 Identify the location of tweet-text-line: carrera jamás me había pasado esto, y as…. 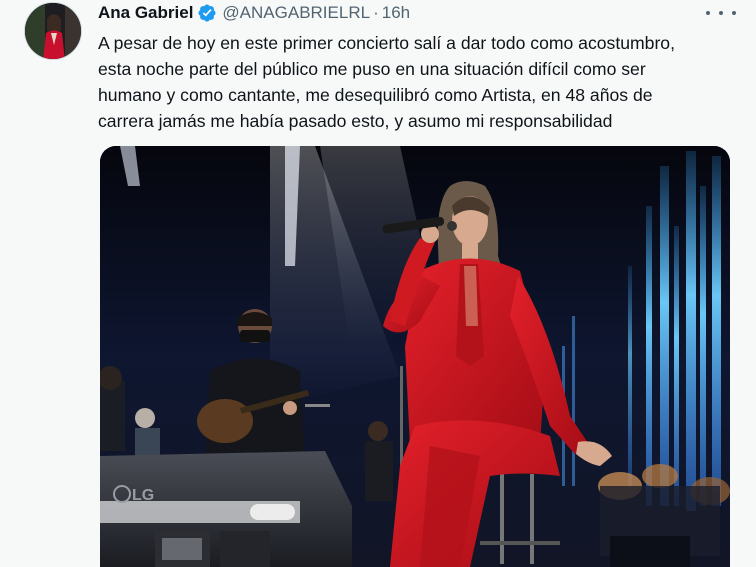
(355, 121).